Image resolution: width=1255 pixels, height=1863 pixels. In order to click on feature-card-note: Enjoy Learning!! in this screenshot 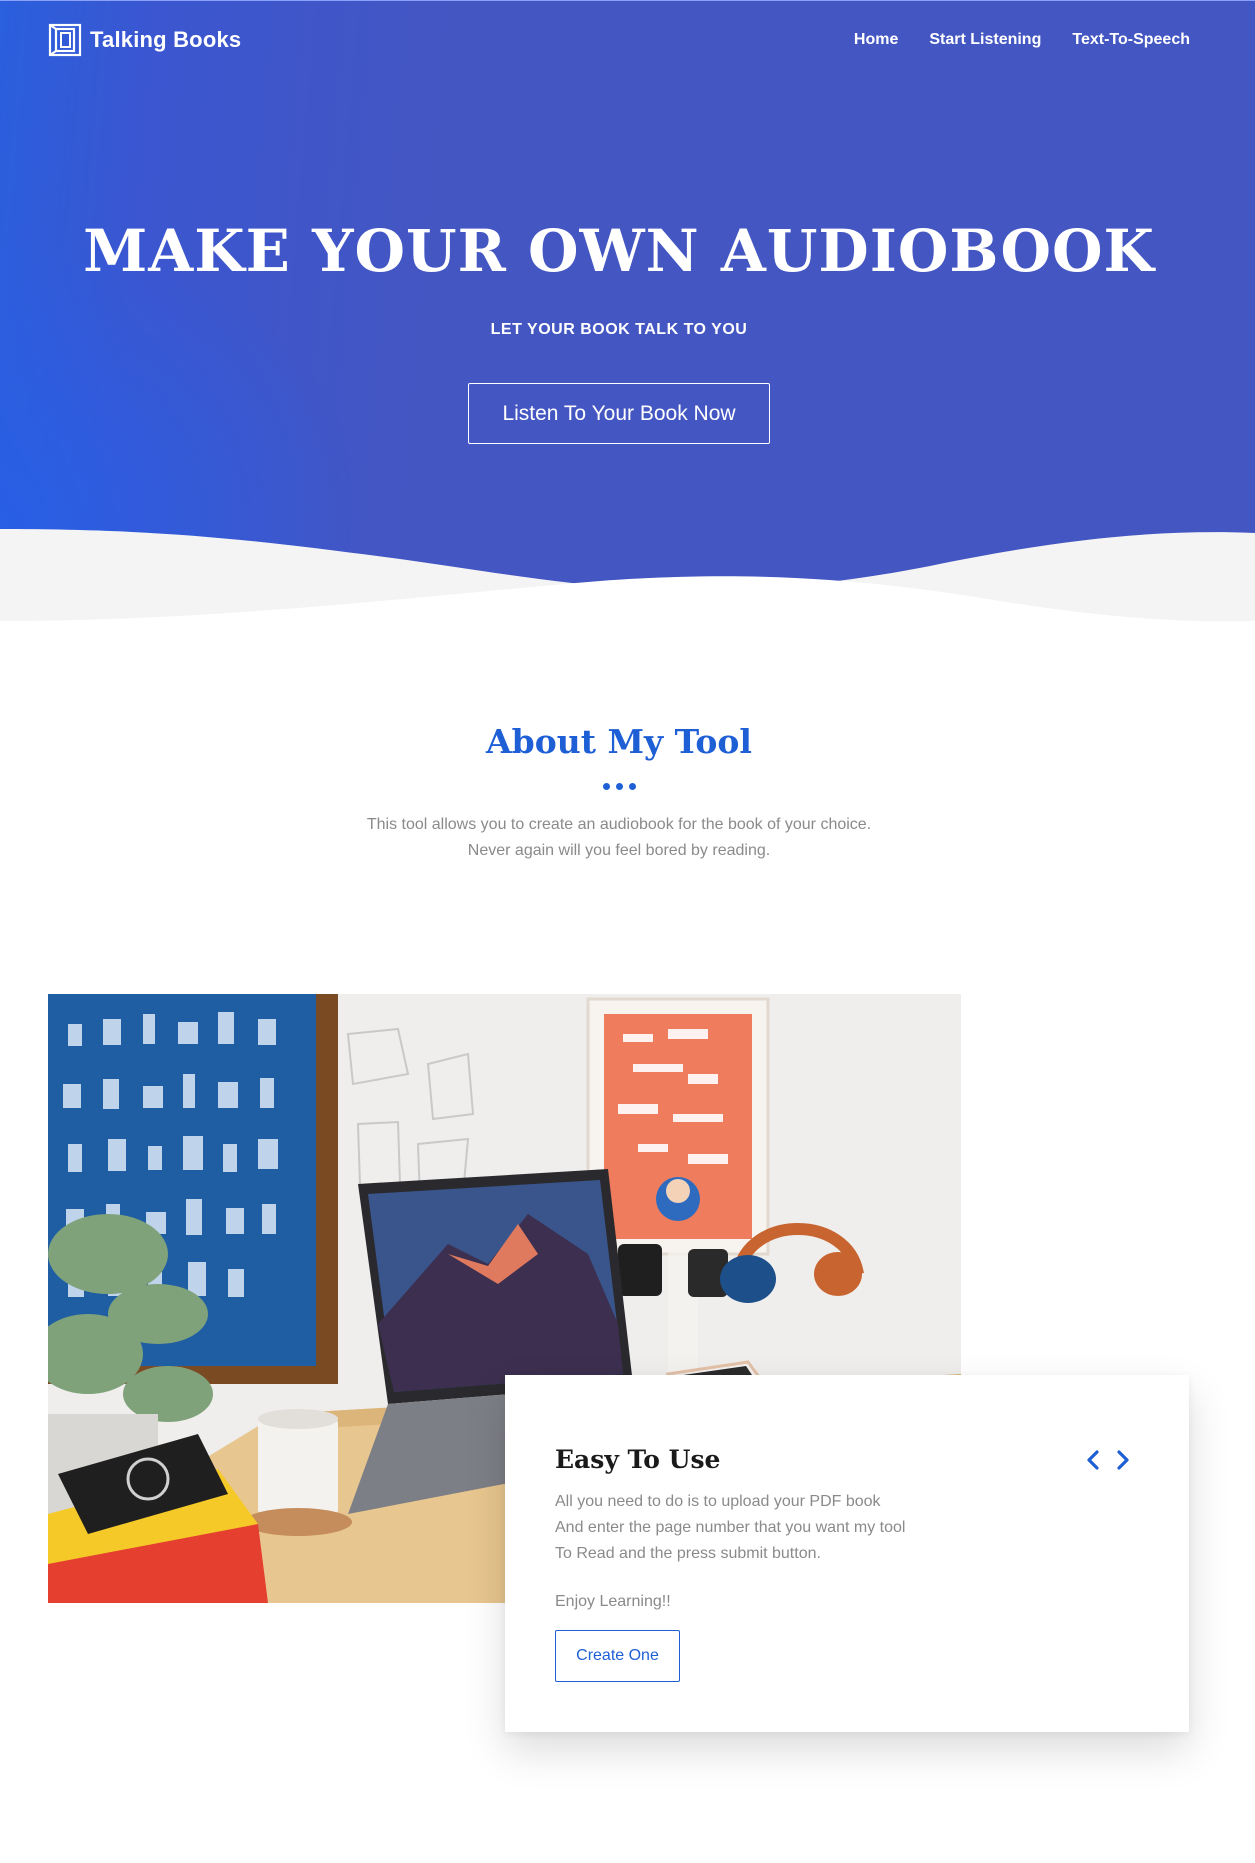, I will do `click(613, 1601)`.